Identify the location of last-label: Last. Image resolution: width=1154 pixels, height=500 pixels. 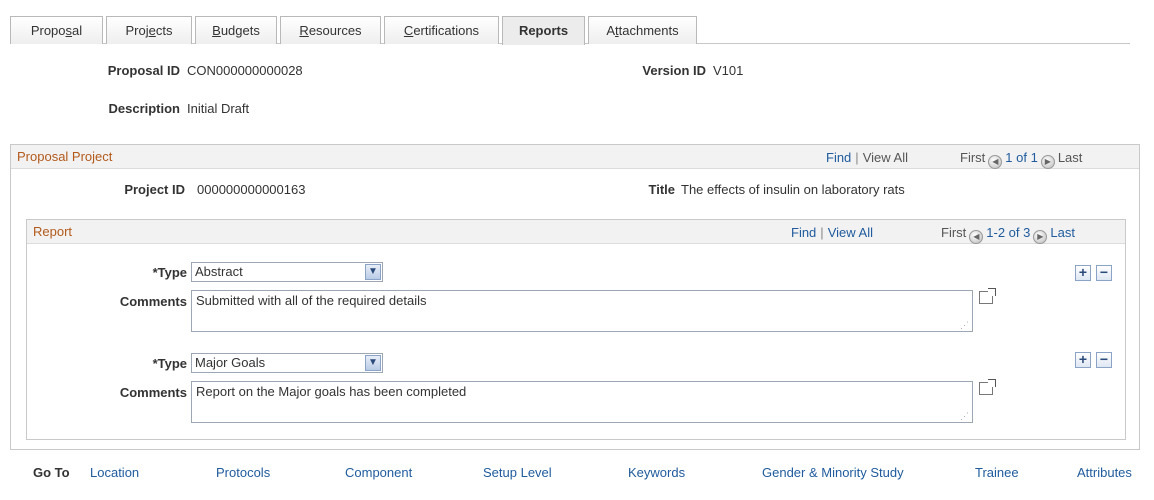
(1070, 157).